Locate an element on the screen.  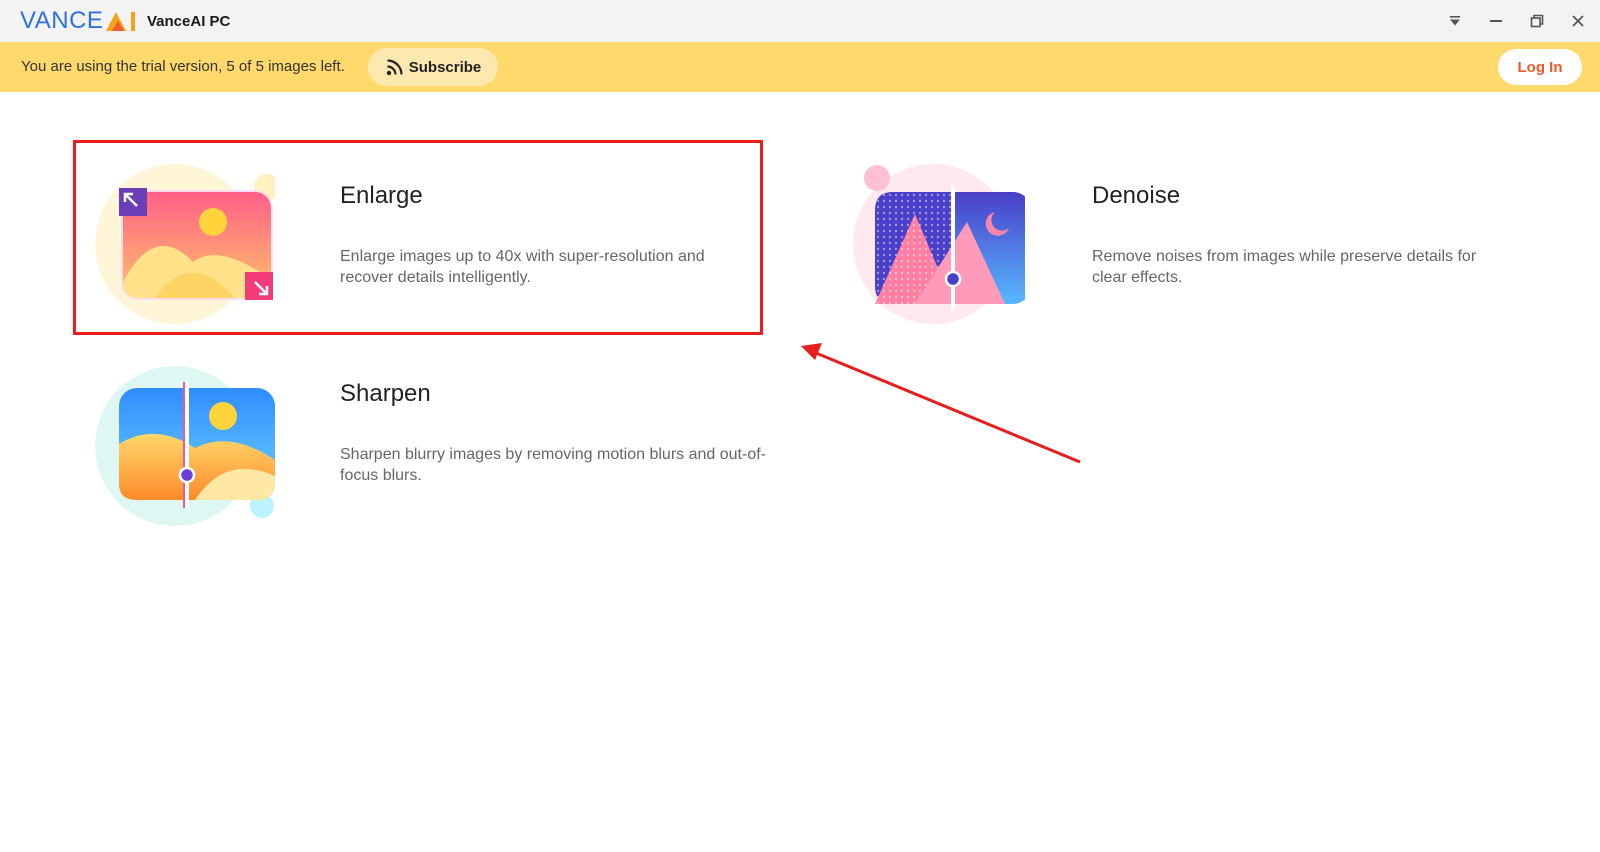
subscribe-button: Subscribe is located at coordinates (433, 67).